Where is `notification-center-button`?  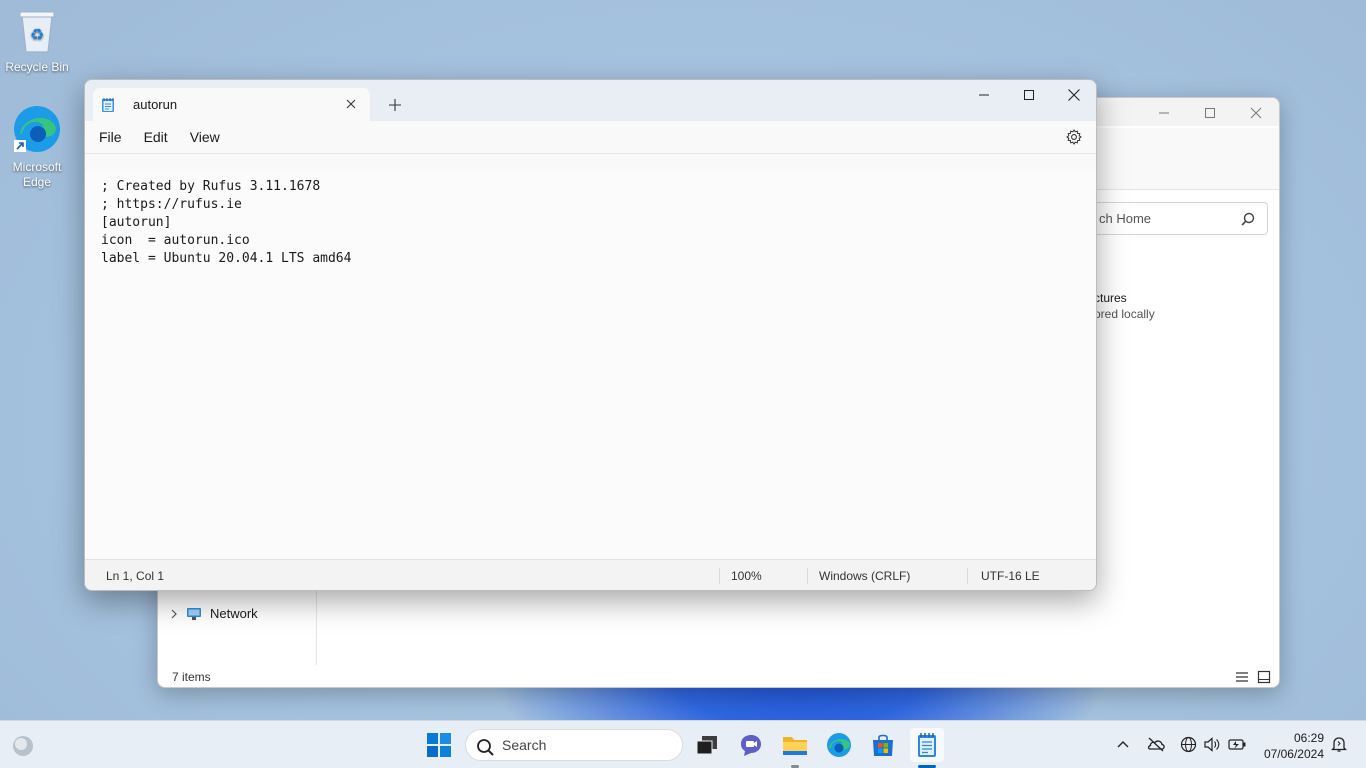
notification-center-button is located at coordinates (1339, 746).